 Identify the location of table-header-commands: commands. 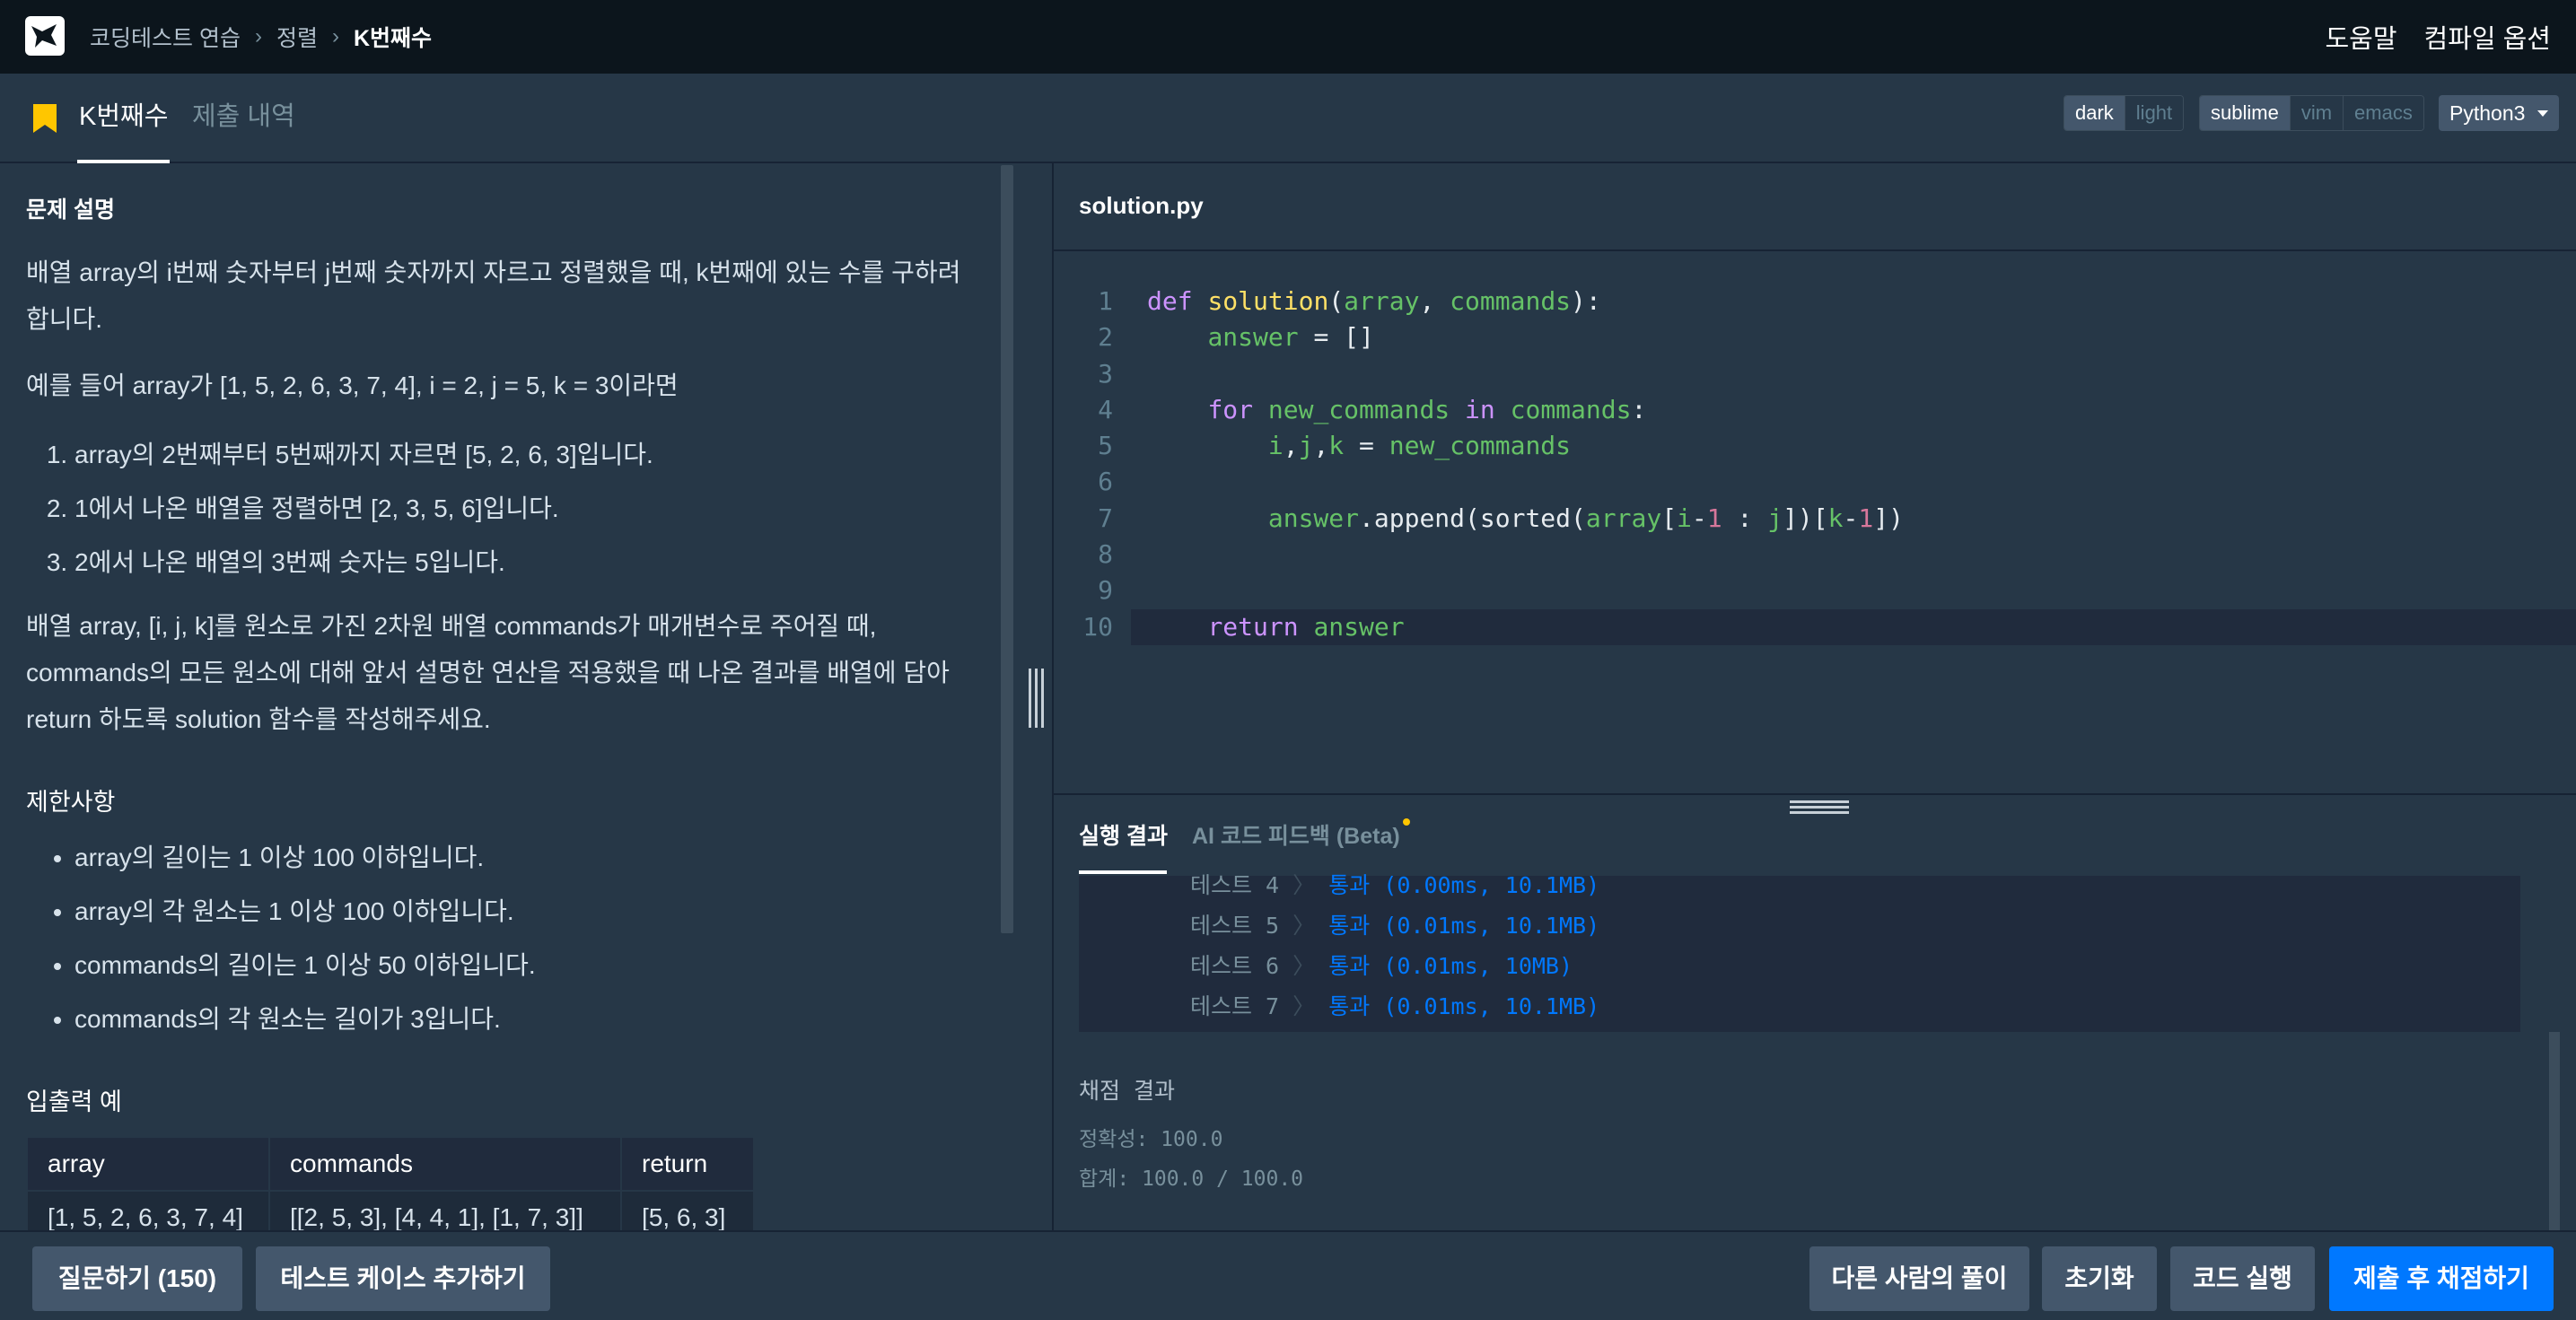
(445, 1164).